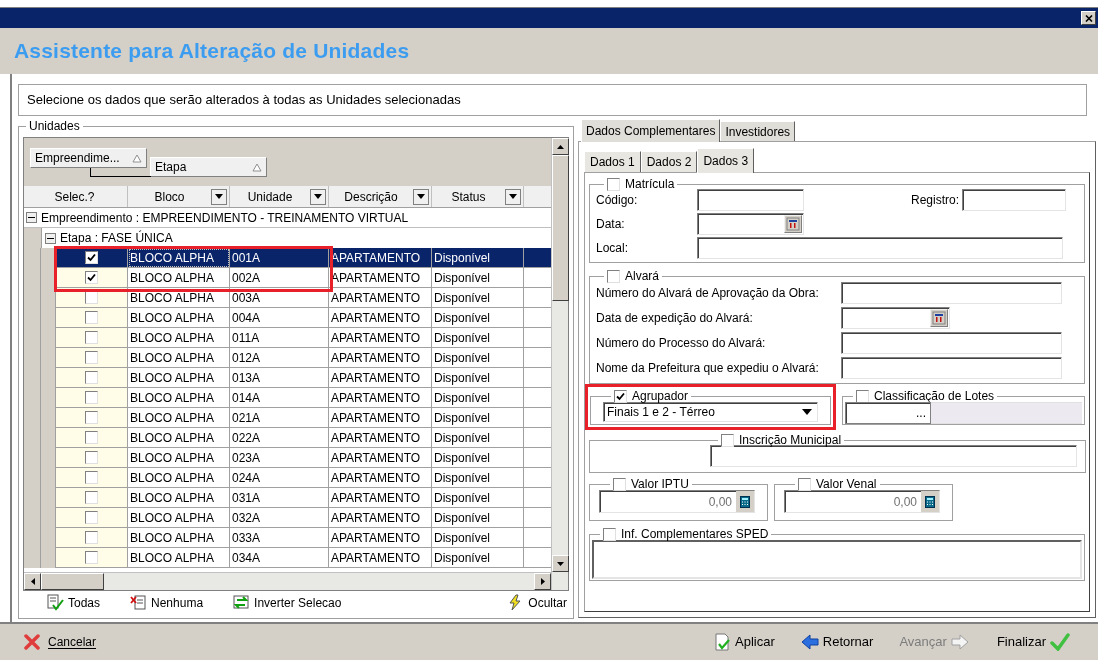 This screenshot has height=660, width=1098. Describe the element at coordinates (612, 161) in the screenshot. I see `tab: Dados 1` at that location.